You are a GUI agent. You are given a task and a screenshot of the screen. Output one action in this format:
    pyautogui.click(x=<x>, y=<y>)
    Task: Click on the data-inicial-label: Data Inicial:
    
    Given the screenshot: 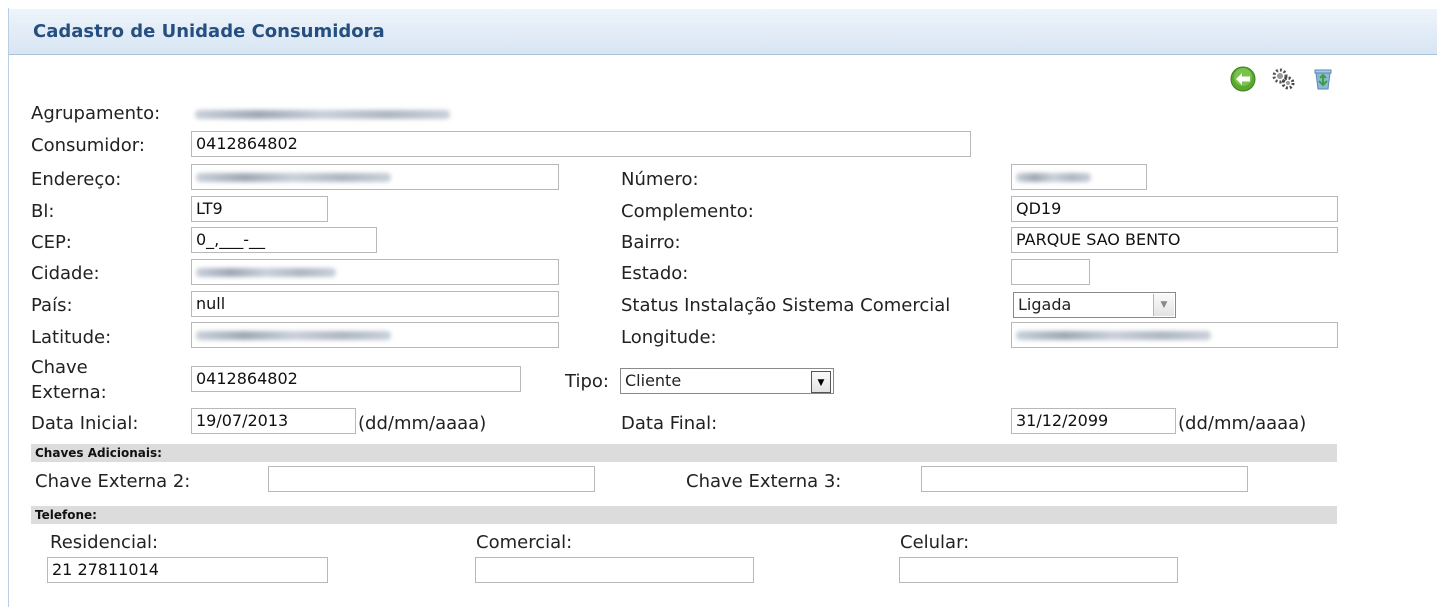 What is the action you would take?
    pyautogui.click(x=85, y=423)
    